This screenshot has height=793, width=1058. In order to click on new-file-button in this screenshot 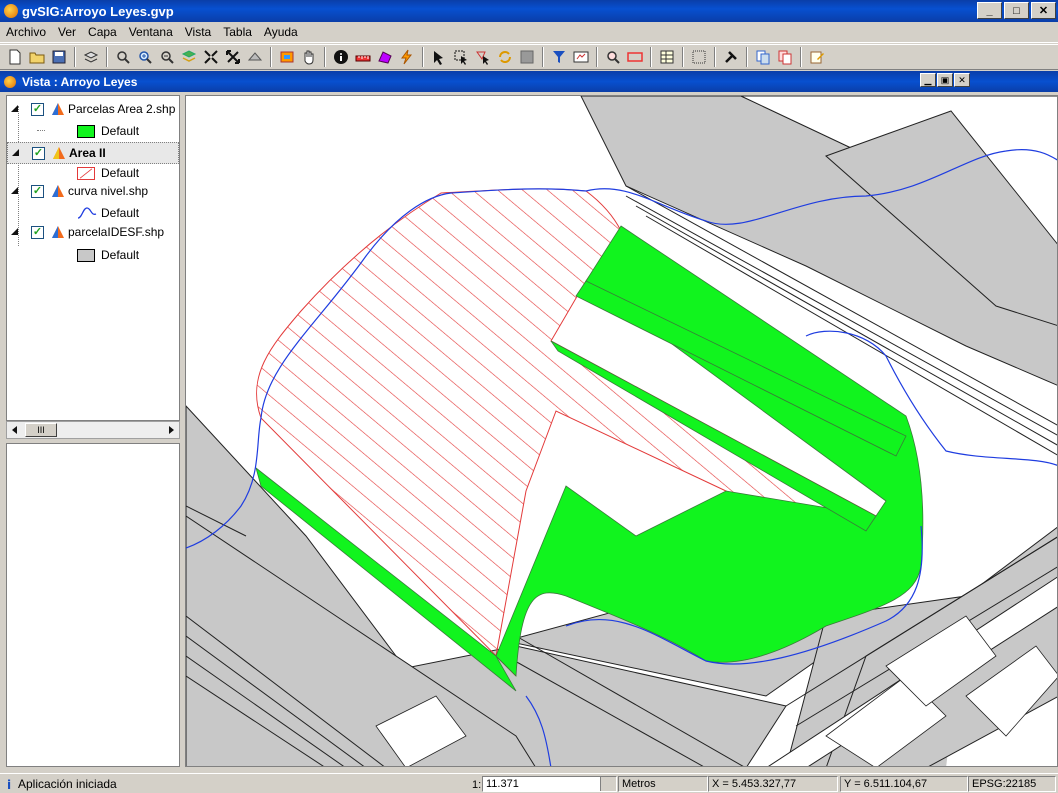, I will do `click(15, 57)`.